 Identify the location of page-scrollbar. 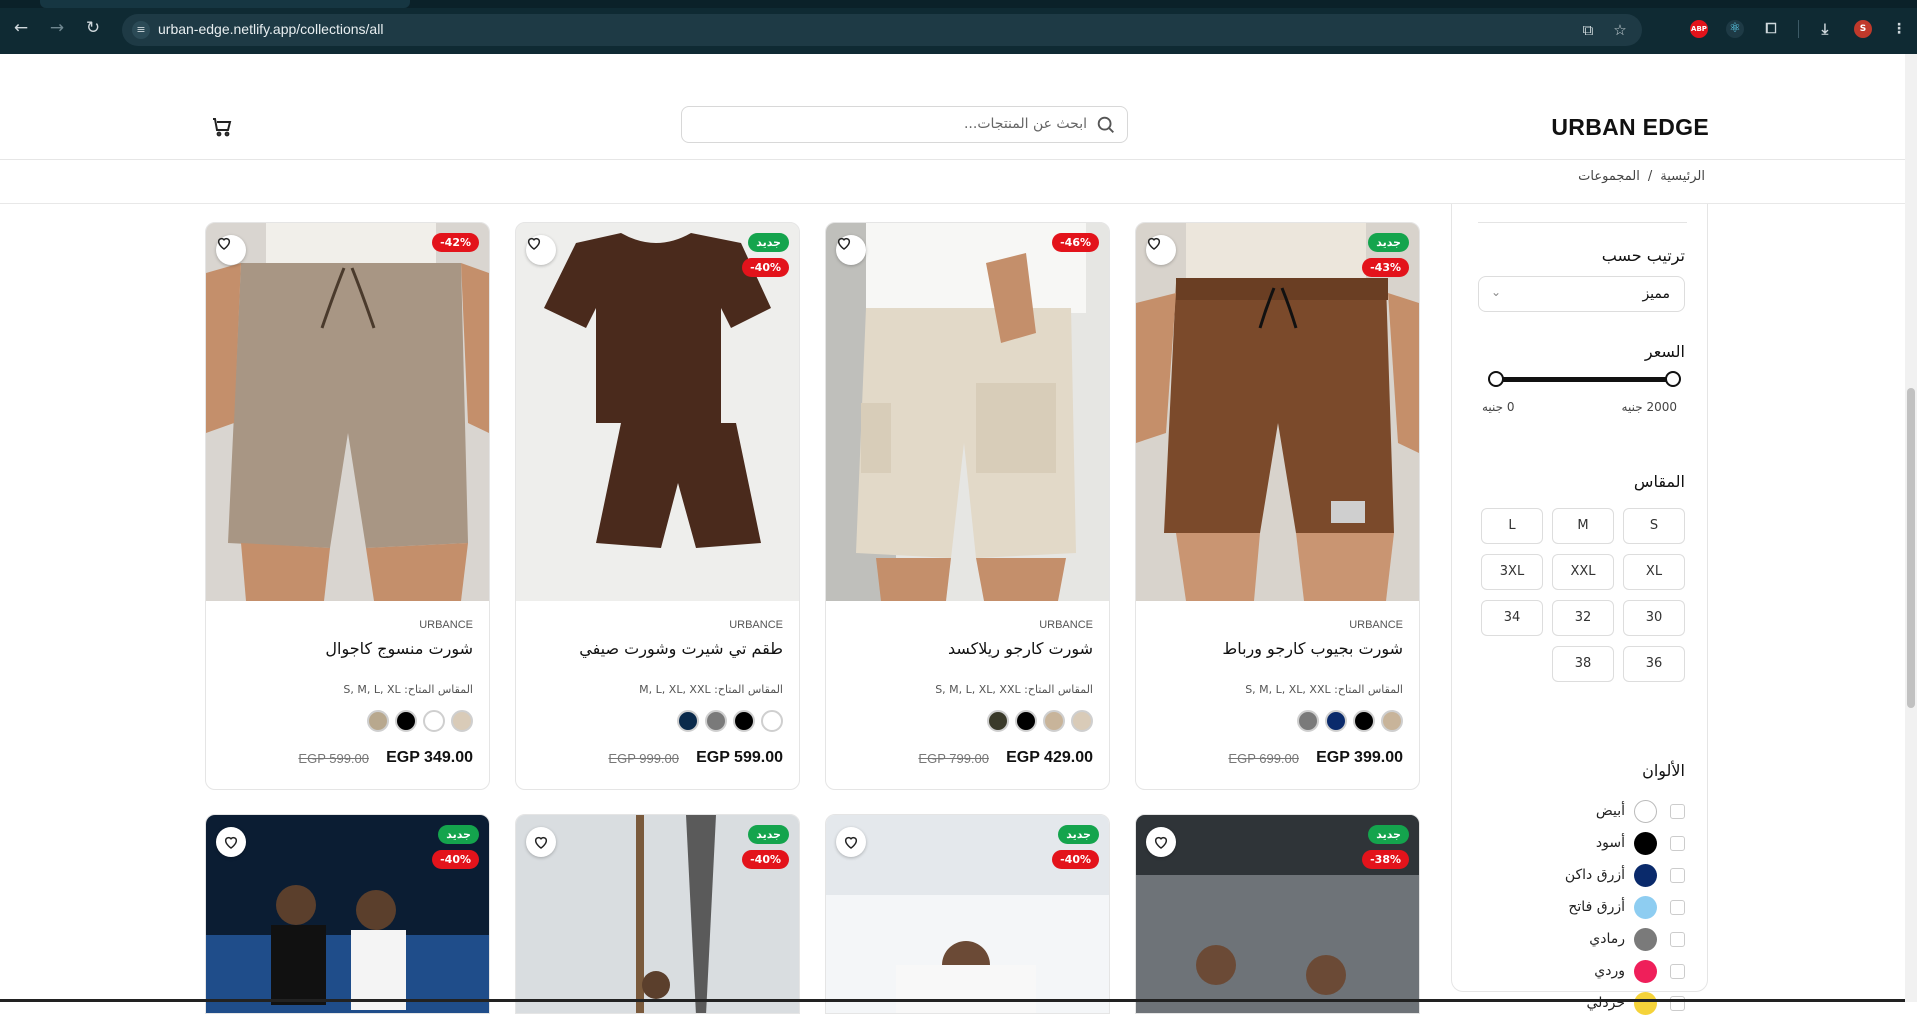
(1911, 528).